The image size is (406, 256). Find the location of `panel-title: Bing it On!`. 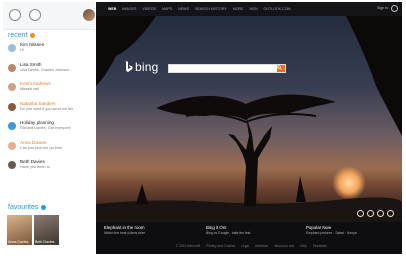

panel-title: Bing it On! is located at coordinates (216, 227).